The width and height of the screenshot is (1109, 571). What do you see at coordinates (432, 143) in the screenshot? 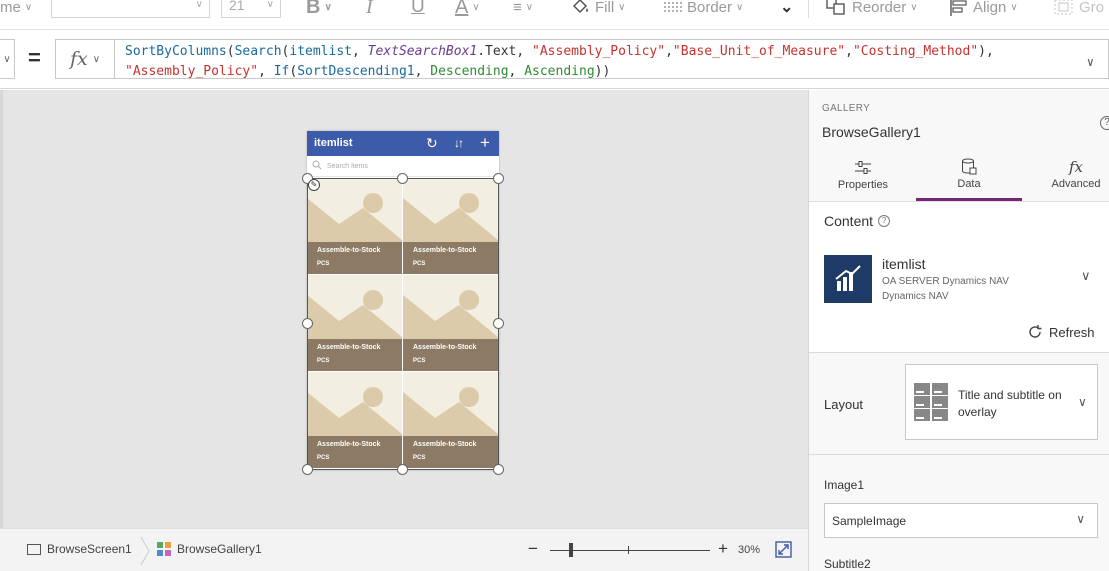
I see `refresh-icon: ↻` at bounding box center [432, 143].